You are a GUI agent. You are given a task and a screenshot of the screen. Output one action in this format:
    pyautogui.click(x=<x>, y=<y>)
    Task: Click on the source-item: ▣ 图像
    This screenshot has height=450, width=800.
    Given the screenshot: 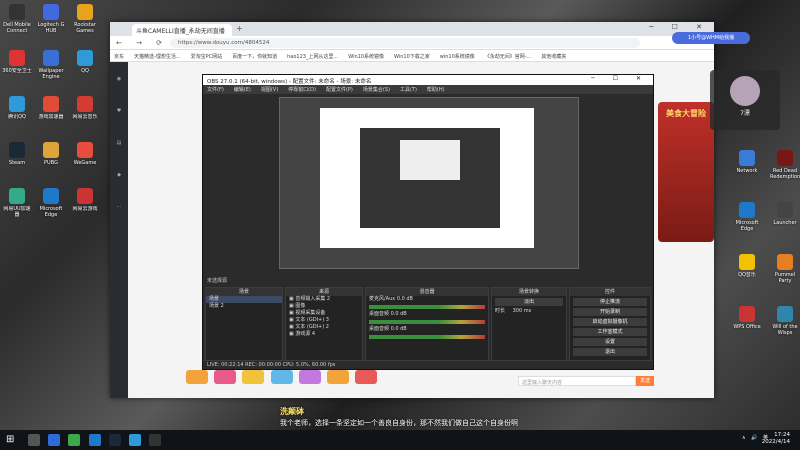 What is the action you would take?
    pyautogui.click(x=324, y=306)
    